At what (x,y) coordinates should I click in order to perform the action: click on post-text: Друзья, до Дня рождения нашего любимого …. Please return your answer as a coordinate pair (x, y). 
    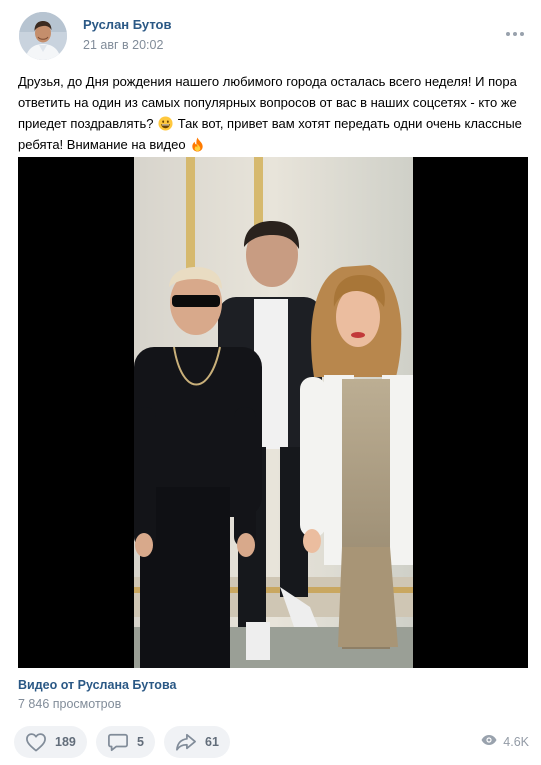
    Looking at the image, I should click on (270, 113).